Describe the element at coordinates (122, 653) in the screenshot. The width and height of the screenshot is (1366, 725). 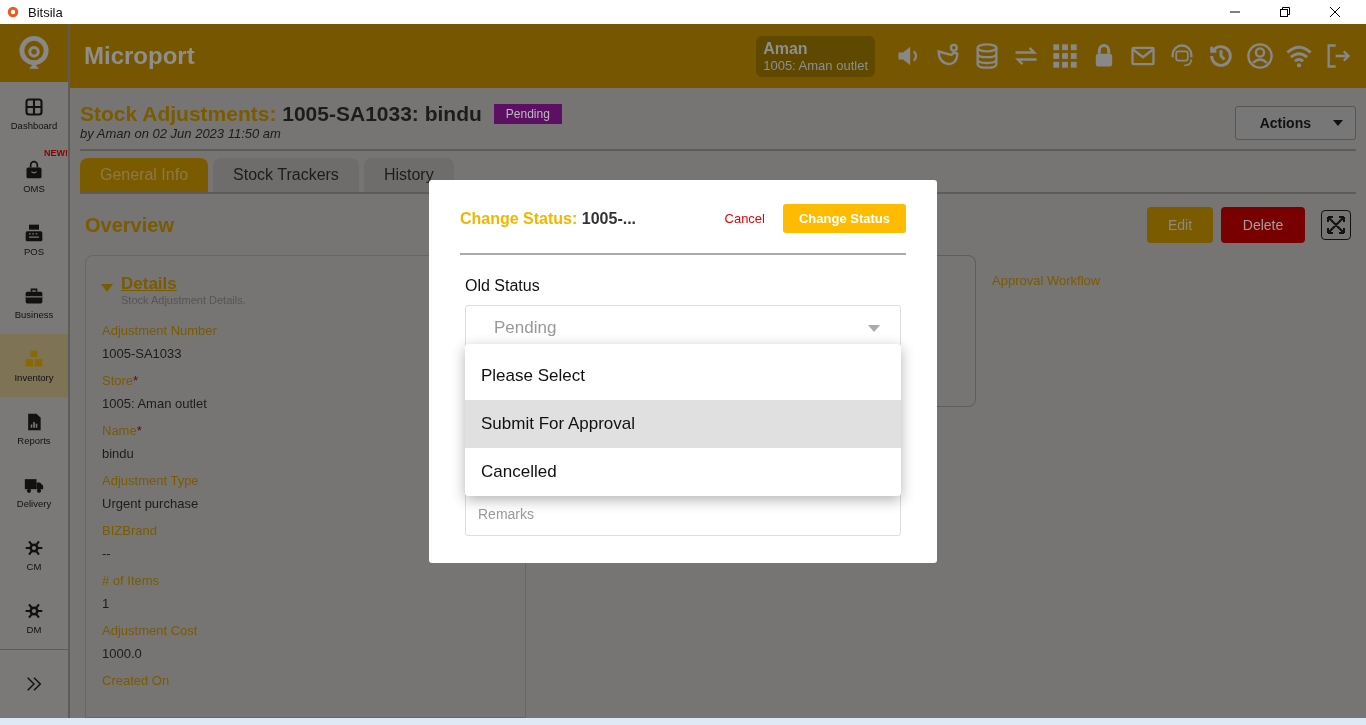
I see `field-value: 1000.0` at that location.